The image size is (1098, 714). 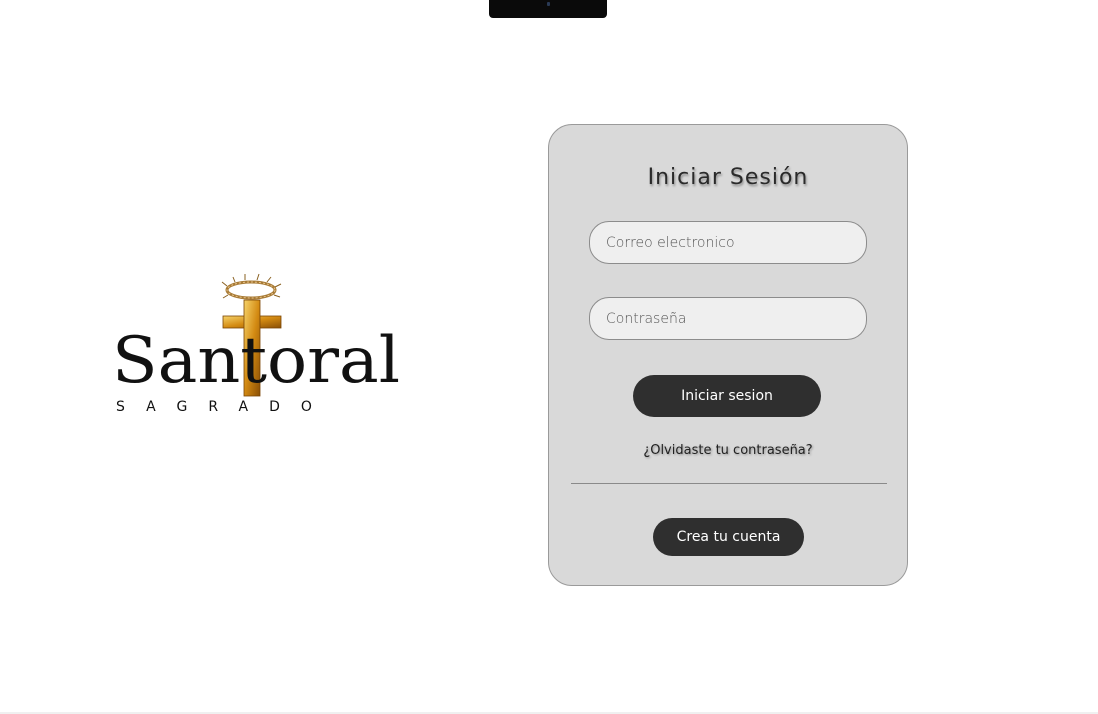 I want to click on santoral-logo: Santoral SAGRADO, so click(x=257, y=345).